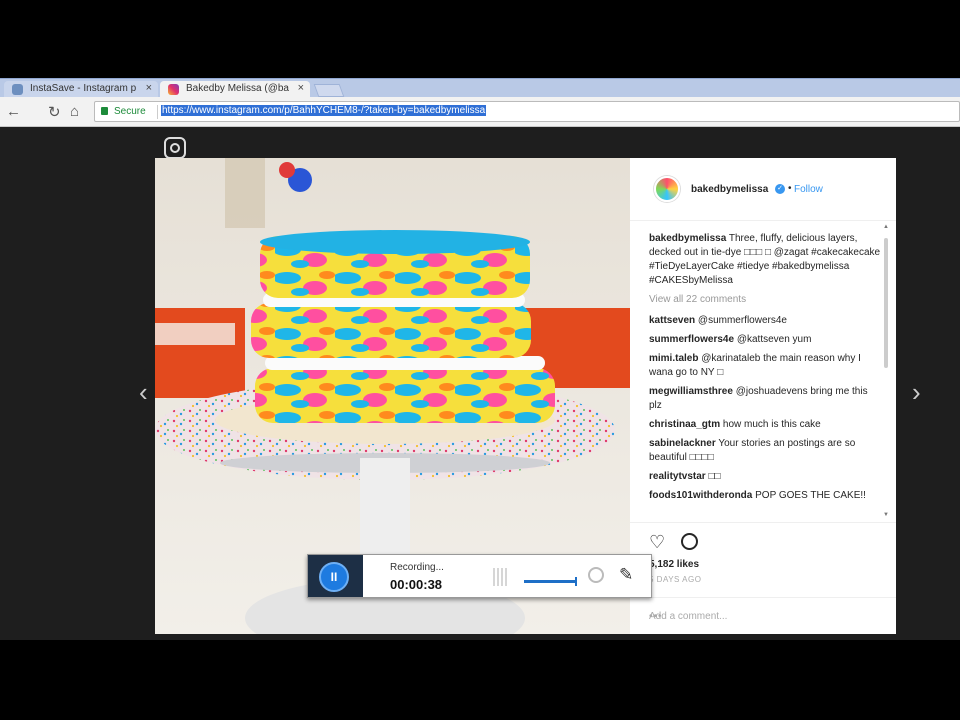 The width and height of the screenshot is (960, 720). Describe the element at coordinates (691, 391) in the screenshot. I see `comment-username: megwilliamsthree` at that location.